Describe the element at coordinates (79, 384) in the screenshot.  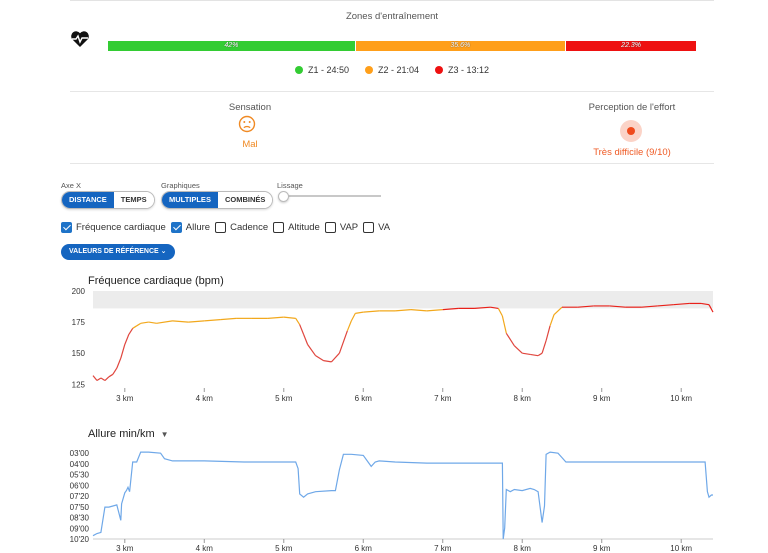
I see `hr-y-tick-label: 125` at that location.